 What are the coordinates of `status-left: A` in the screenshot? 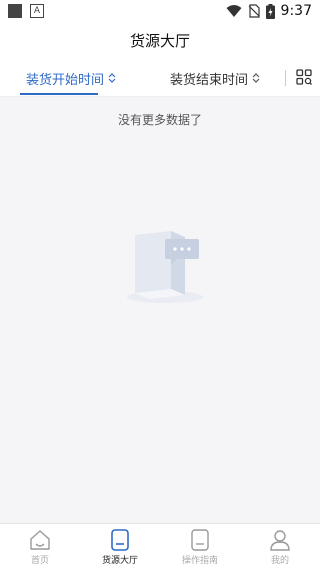 It's located at (26, 11).